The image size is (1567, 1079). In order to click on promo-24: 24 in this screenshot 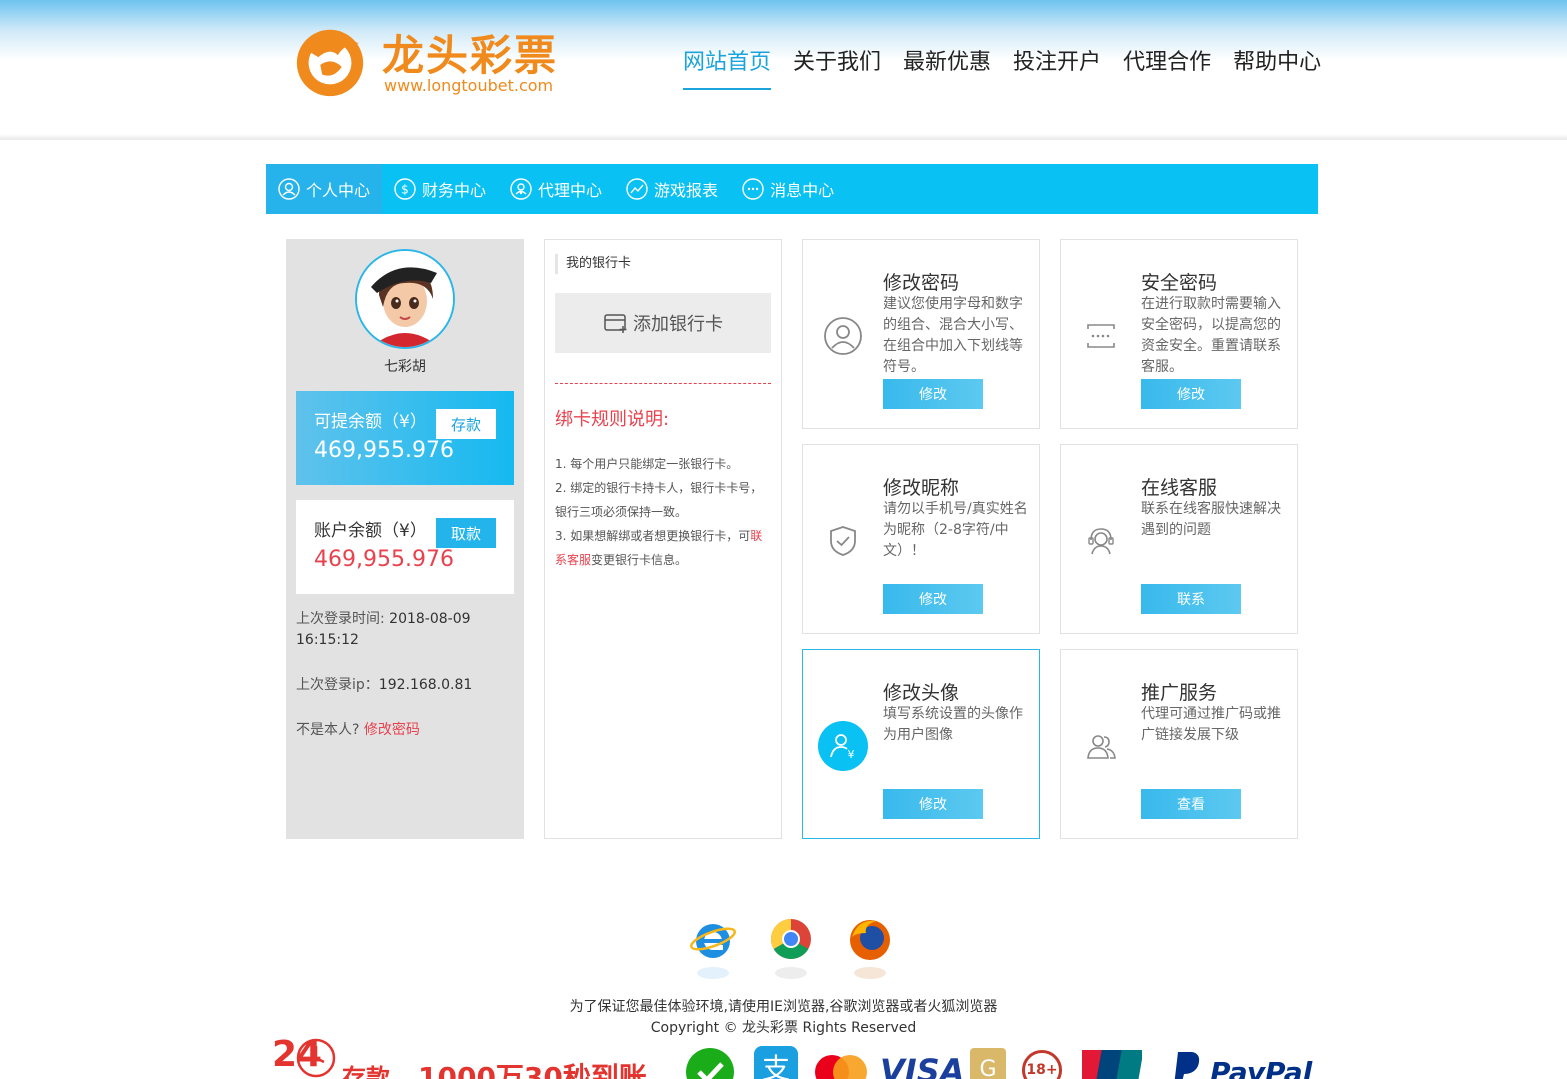, I will do `click(297, 1054)`.